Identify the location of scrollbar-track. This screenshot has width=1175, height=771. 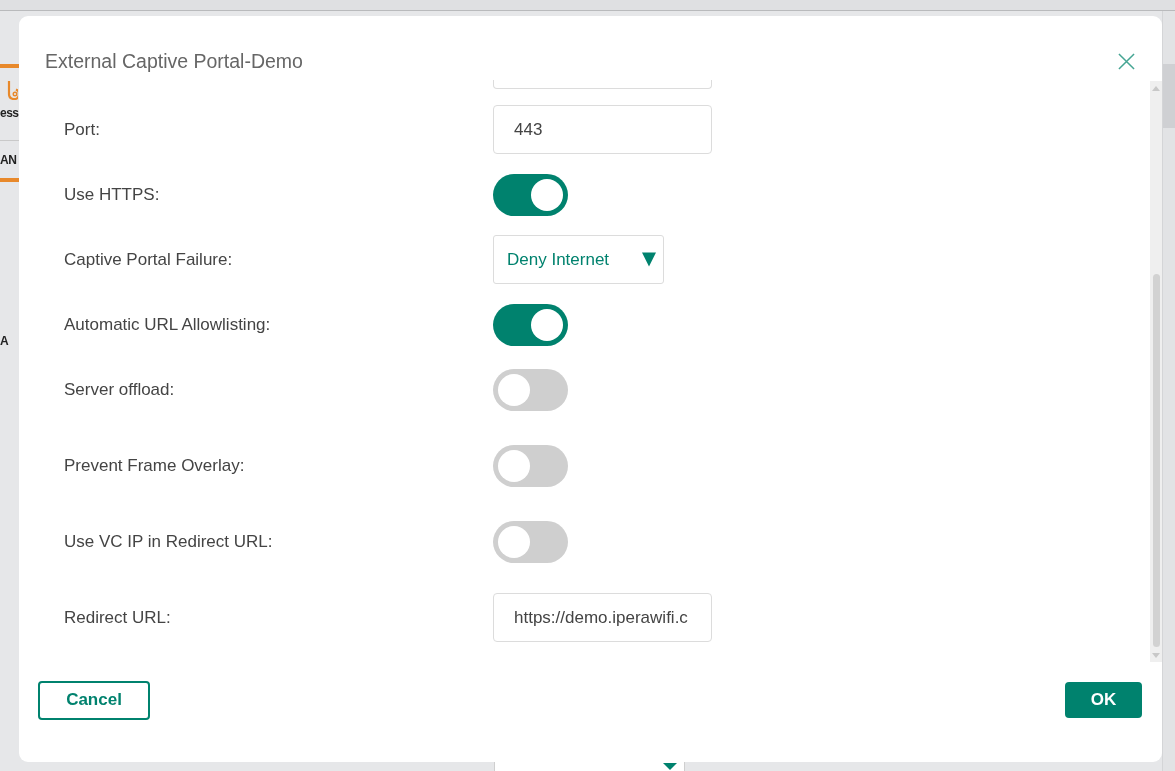
(1156, 371).